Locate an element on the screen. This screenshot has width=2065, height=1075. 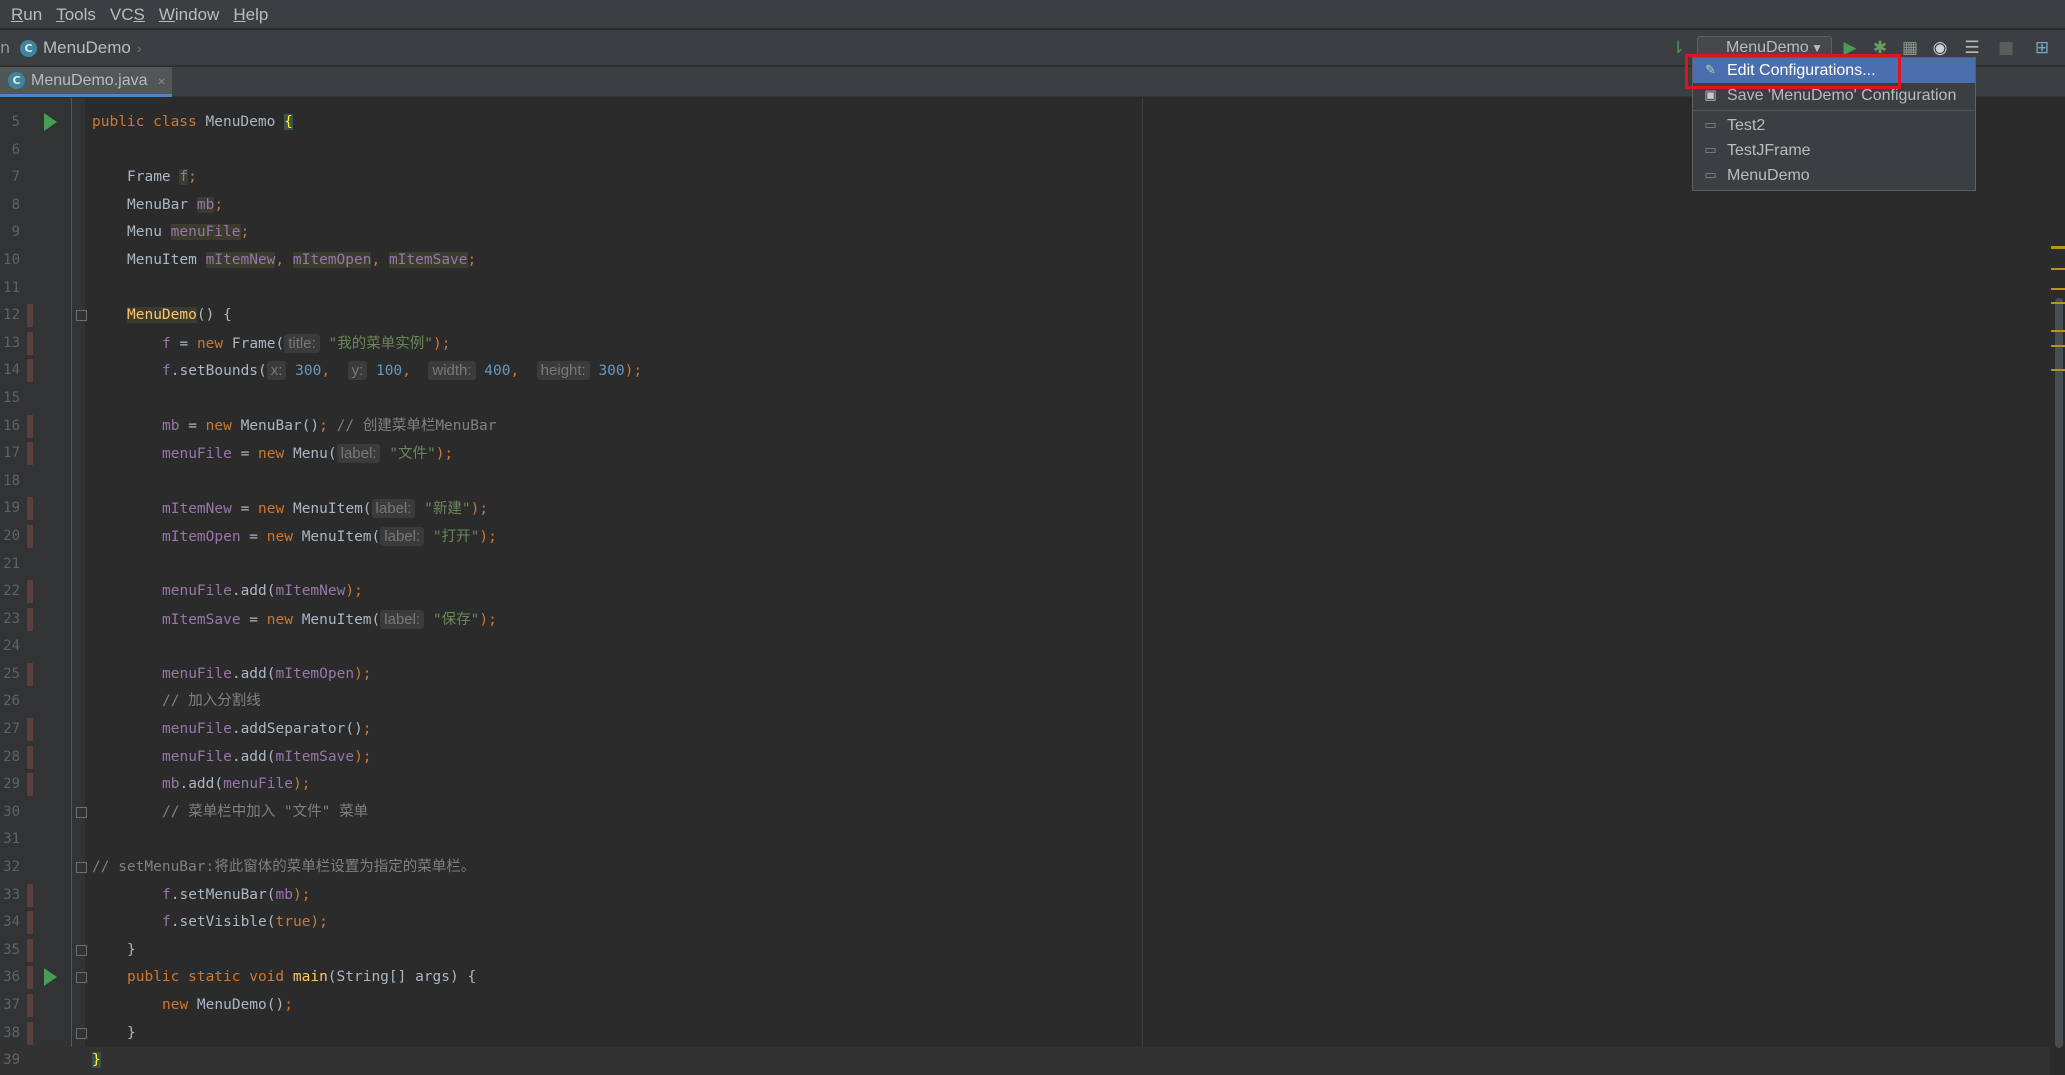
line-number: 6 is located at coordinates (10, 151).